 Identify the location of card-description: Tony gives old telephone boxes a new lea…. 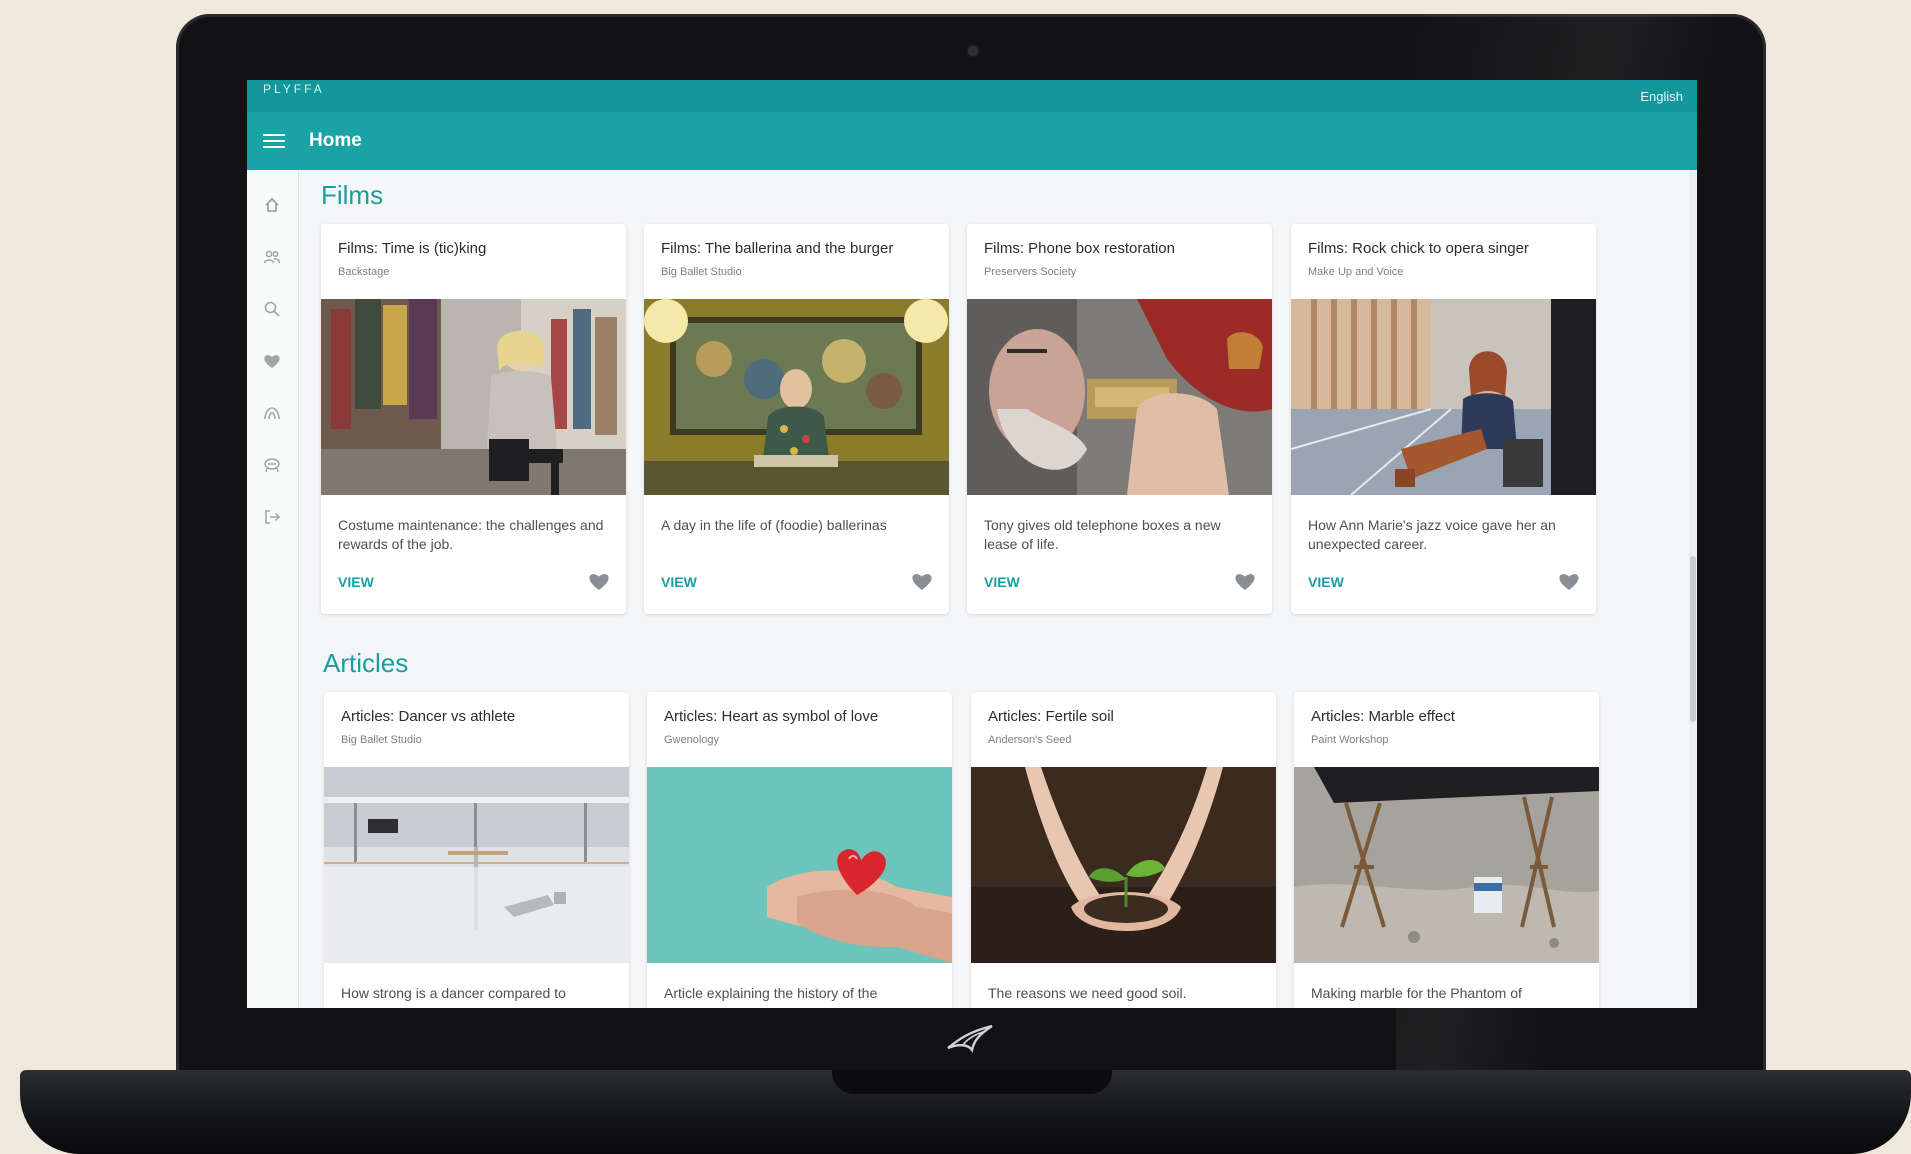
(1102, 534).